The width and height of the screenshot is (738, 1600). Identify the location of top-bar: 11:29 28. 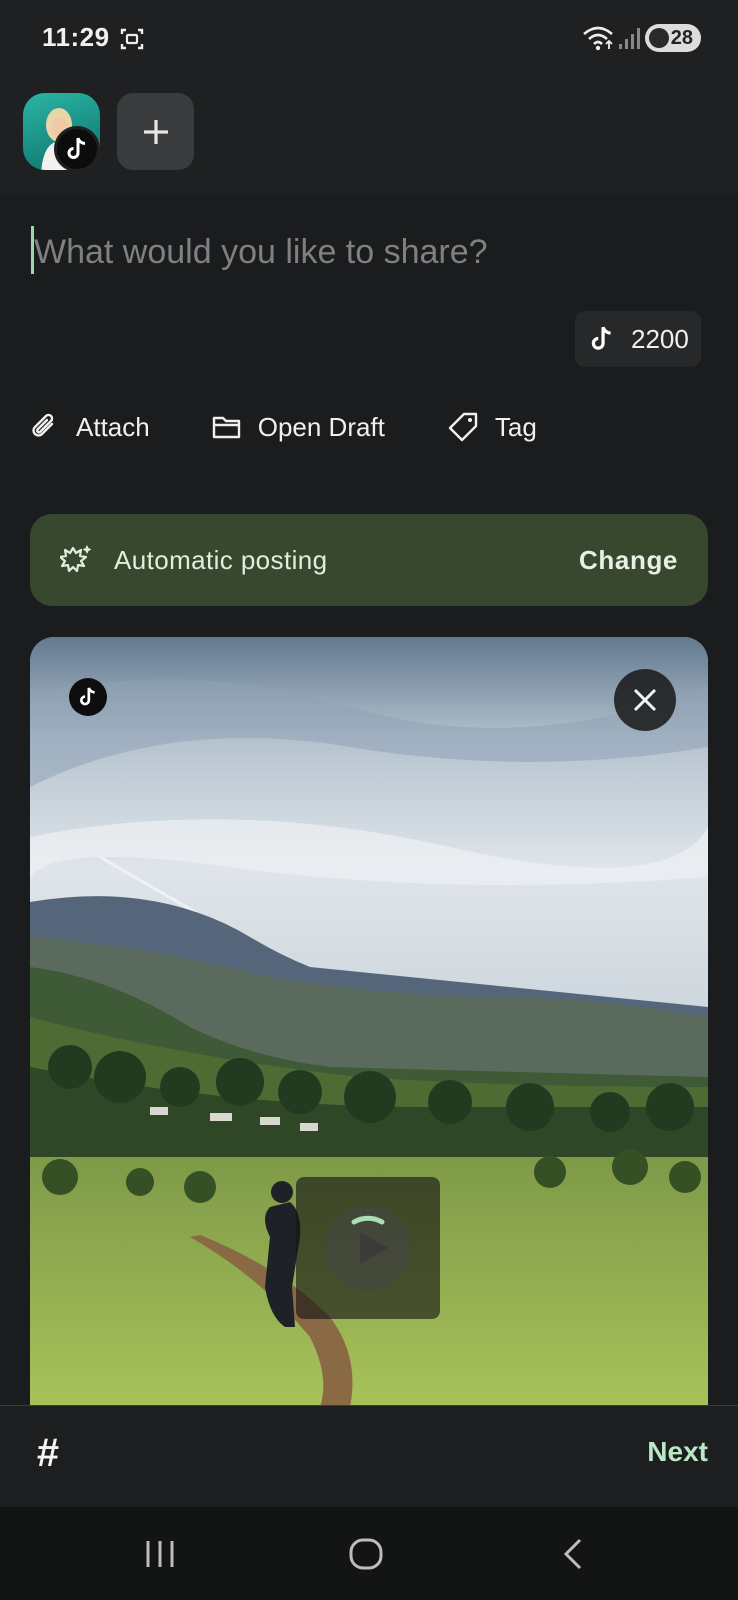
(369, 97).